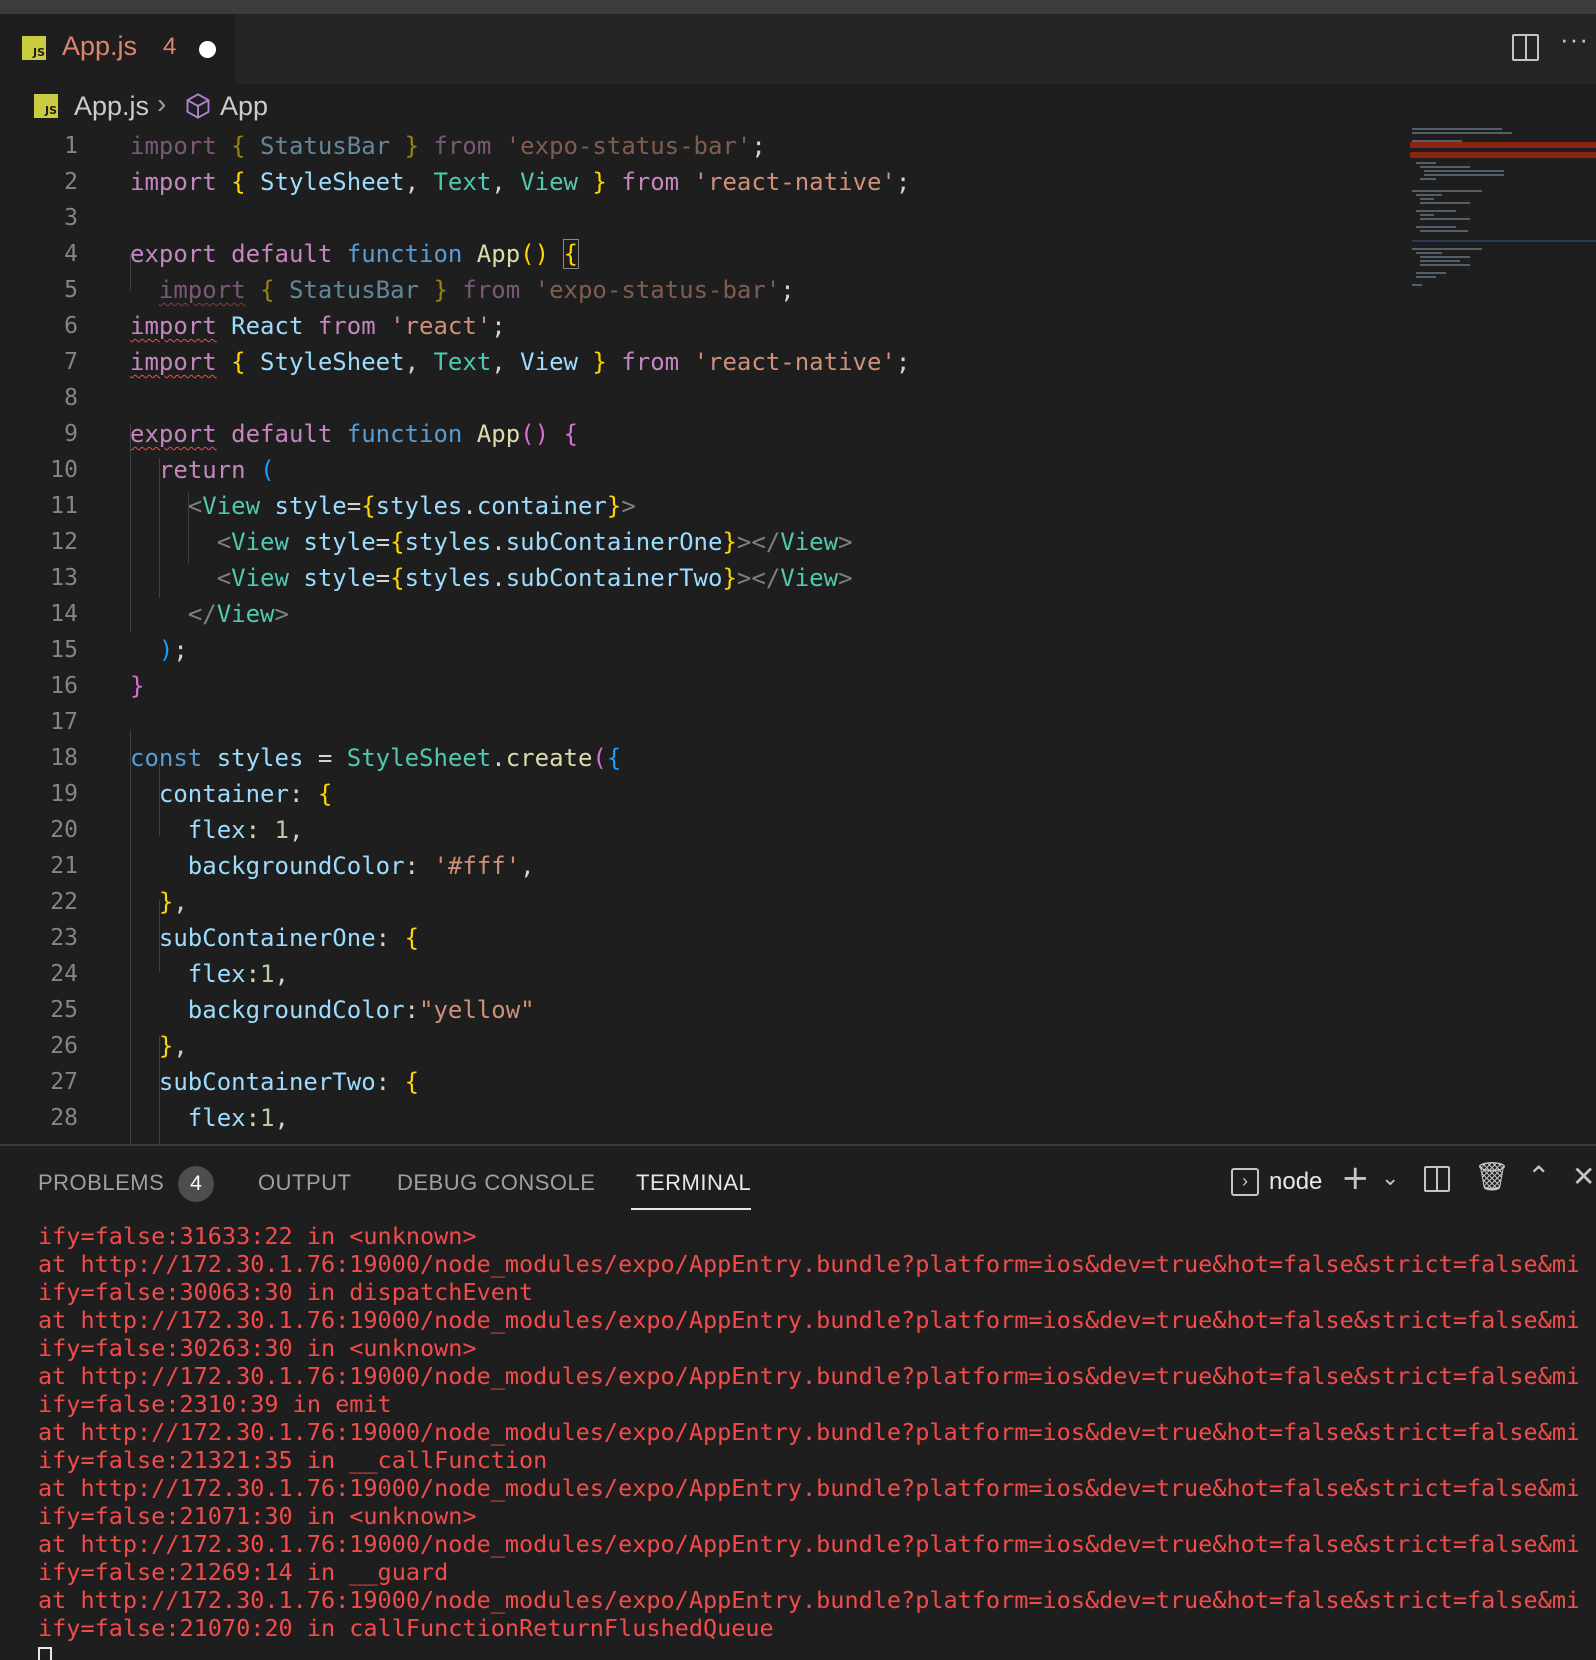 The height and width of the screenshot is (1660, 1596). Describe the element at coordinates (700, 938) in the screenshot. I see `code-line: 23 subContainerOne: {` at that location.